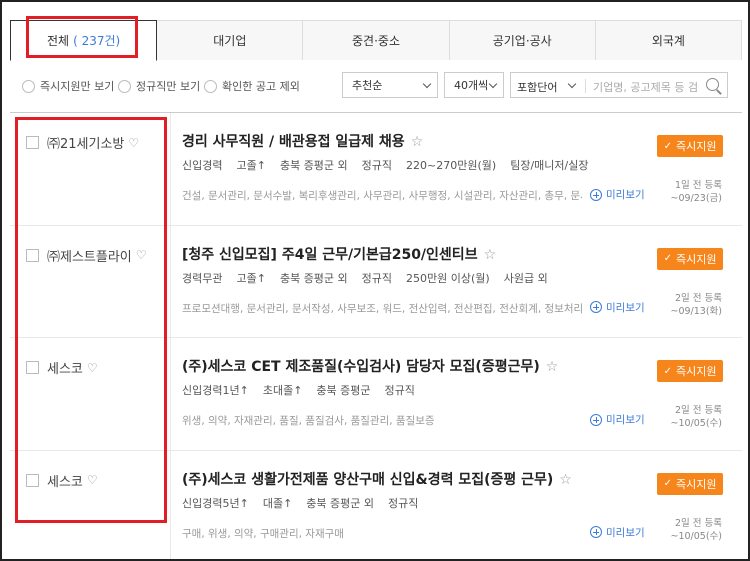 The width and height of the screenshot is (750, 561). Describe the element at coordinates (168, 86) in the screenshot. I see `radio-label: 정규직만 보기` at that location.